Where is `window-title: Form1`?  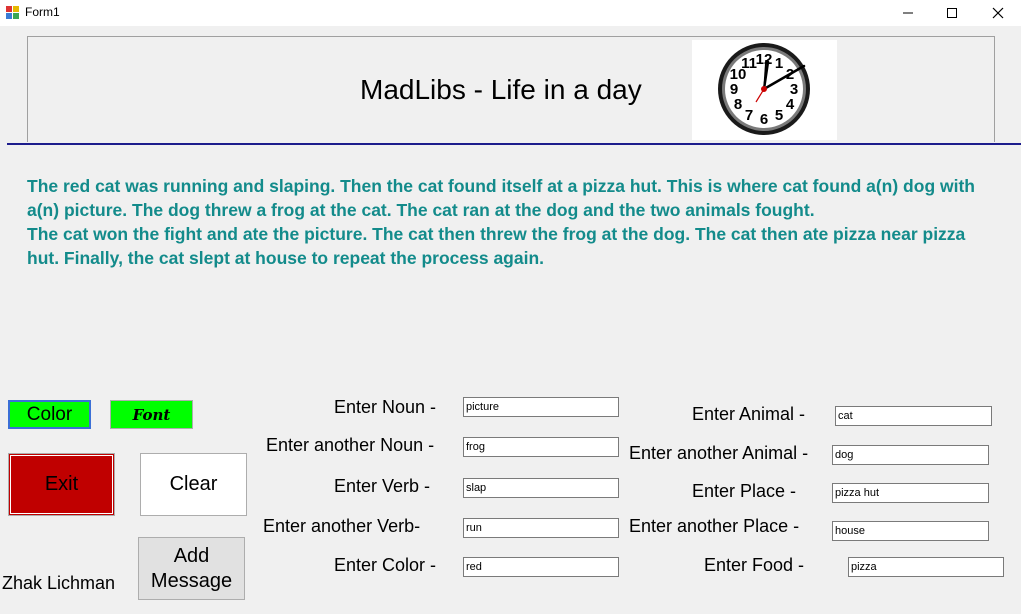
window-title: Form1 is located at coordinates (42, 12).